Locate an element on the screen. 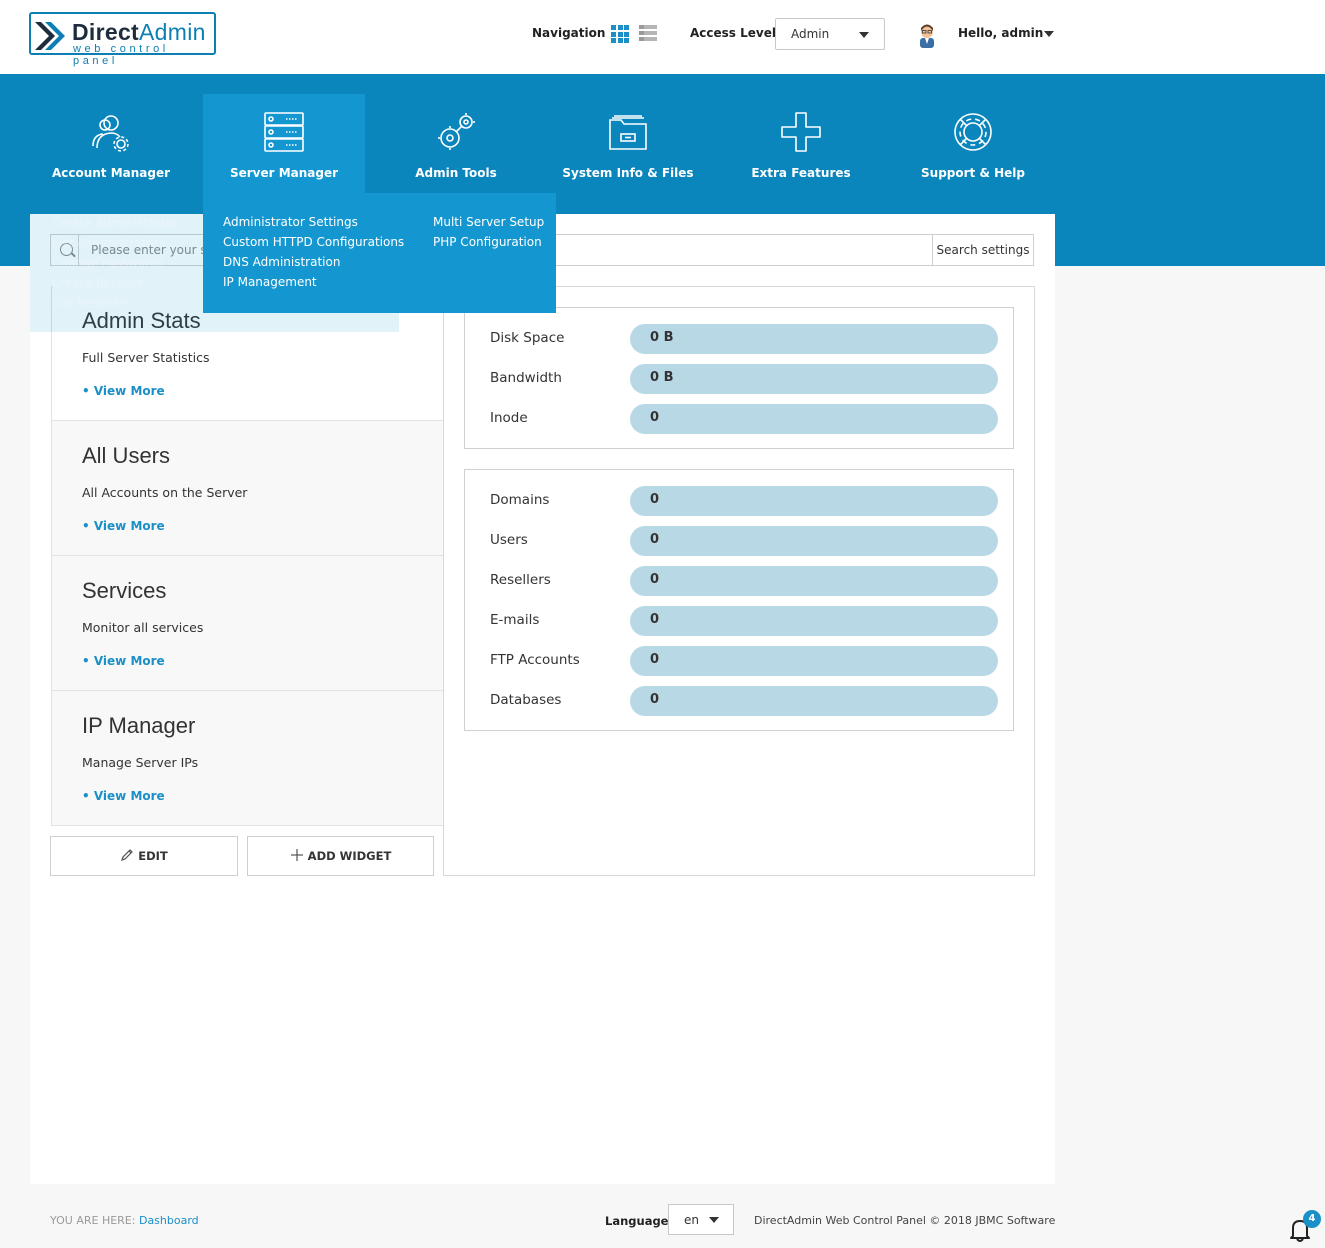 This screenshot has height=1248, width=1325. menu-administrator-settings: Administrator Settings is located at coordinates (313, 225).